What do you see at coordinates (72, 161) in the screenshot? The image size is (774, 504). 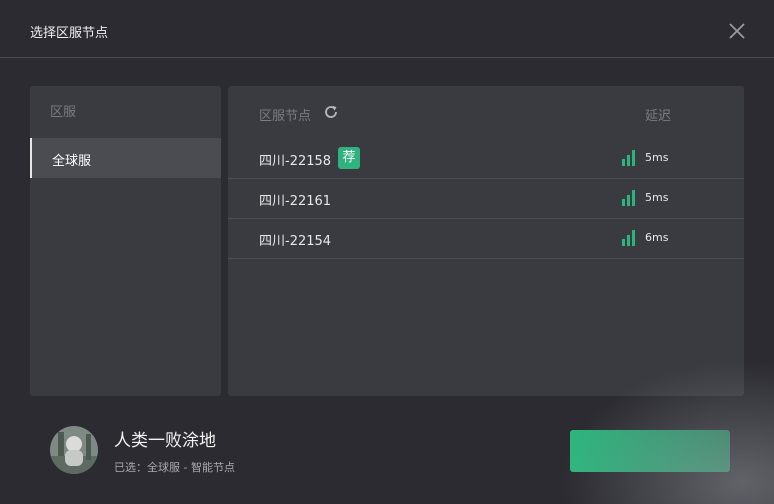 I see `region-item-label: 全球服` at bounding box center [72, 161].